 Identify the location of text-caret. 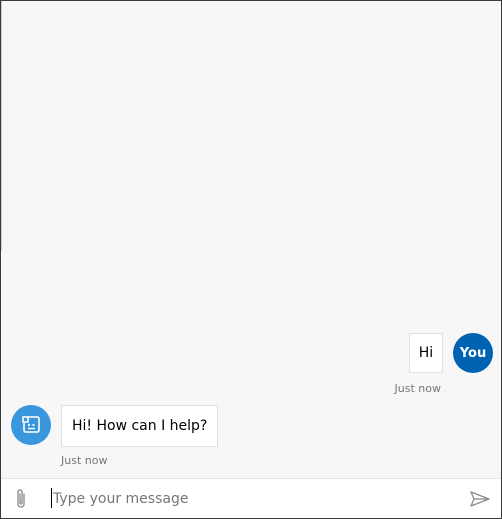
(51, 498).